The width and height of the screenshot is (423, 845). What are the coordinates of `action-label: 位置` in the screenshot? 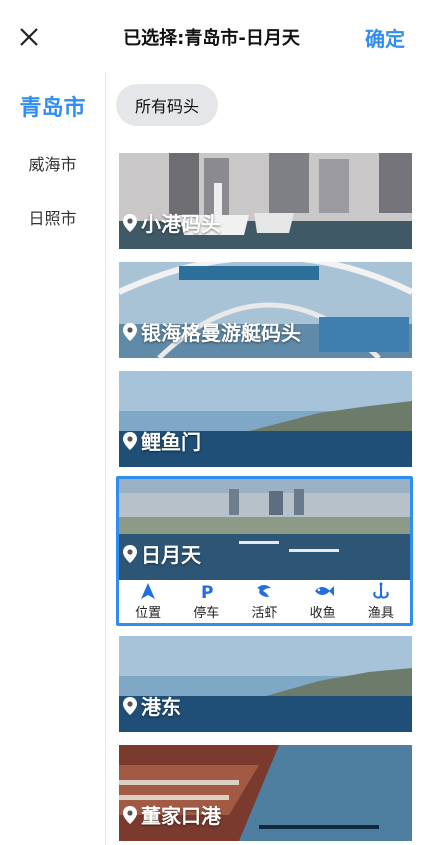 It's located at (148, 613).